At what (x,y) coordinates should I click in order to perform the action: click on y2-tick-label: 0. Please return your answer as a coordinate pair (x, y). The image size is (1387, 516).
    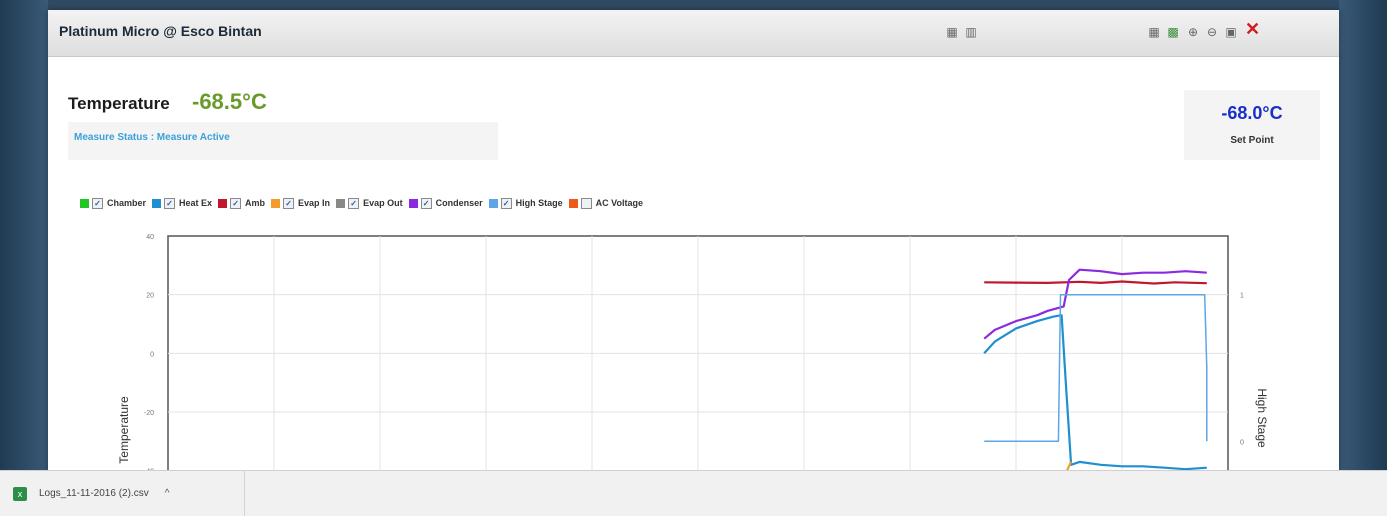
    Looking at the image, I should click on (1242, 442).